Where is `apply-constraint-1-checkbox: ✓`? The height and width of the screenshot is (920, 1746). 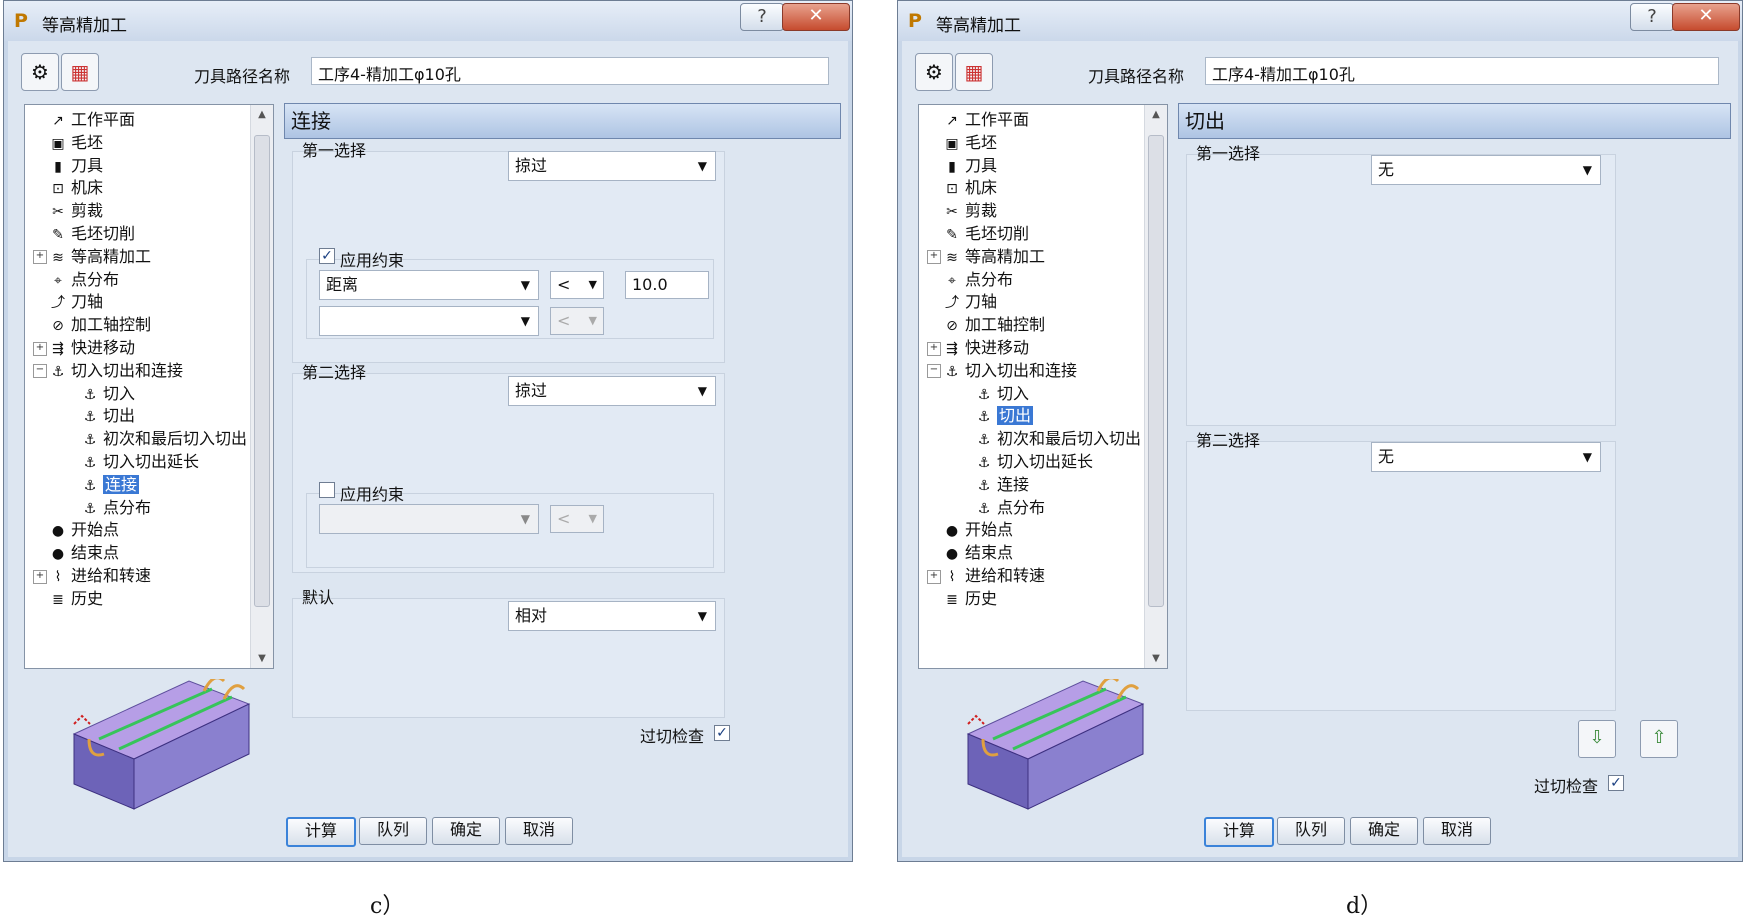
apply-constraint-1-checkbox: ✓ is located at coordinates (327, 256).